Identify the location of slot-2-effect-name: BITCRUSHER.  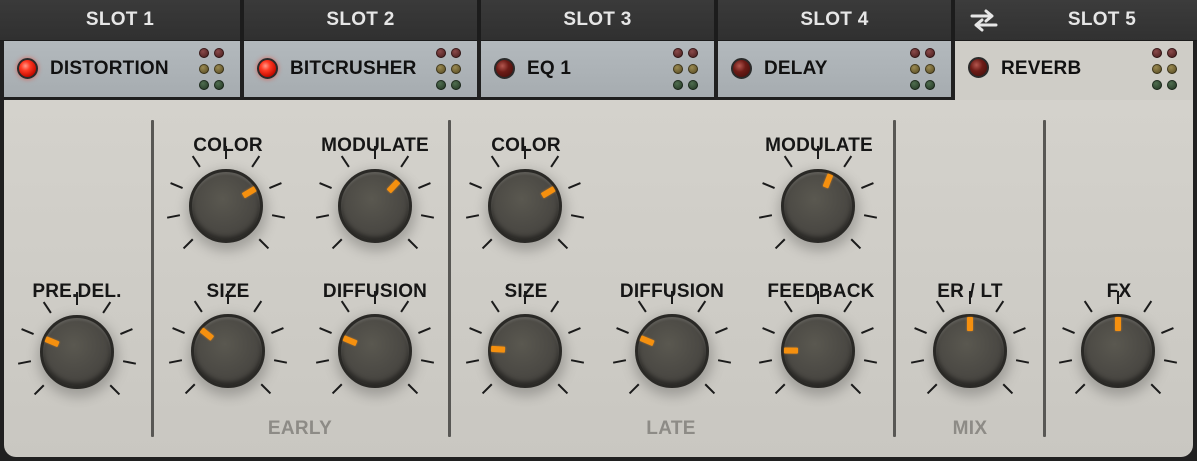
(353, 68).